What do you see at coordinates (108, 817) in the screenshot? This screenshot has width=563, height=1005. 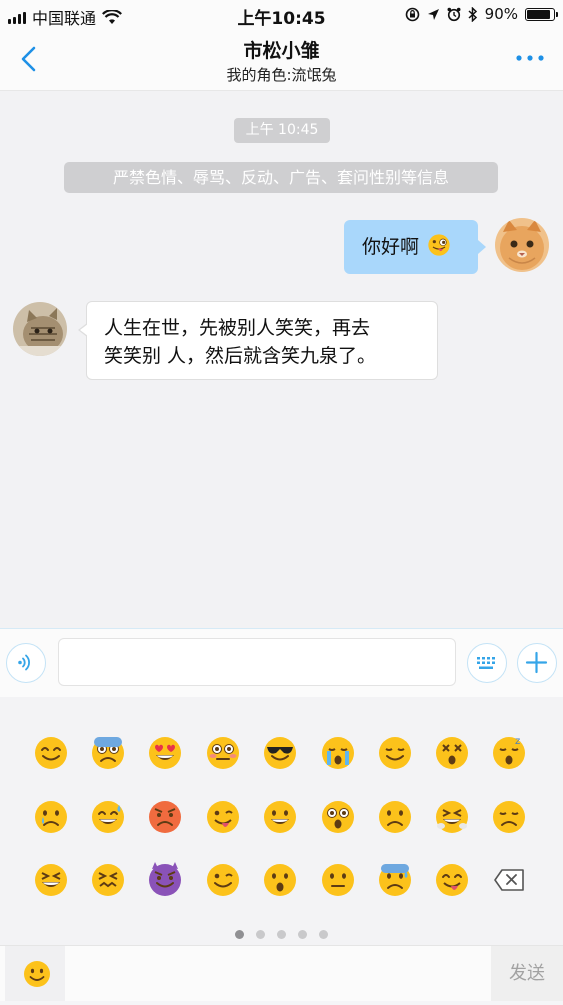 I see `sweat-smile-face-emoji` at bounding box center [108, 817].